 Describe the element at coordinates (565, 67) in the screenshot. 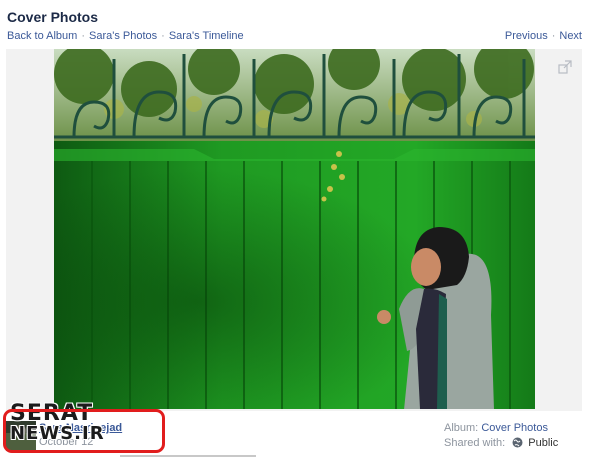

I see `expand-icon` at that location.